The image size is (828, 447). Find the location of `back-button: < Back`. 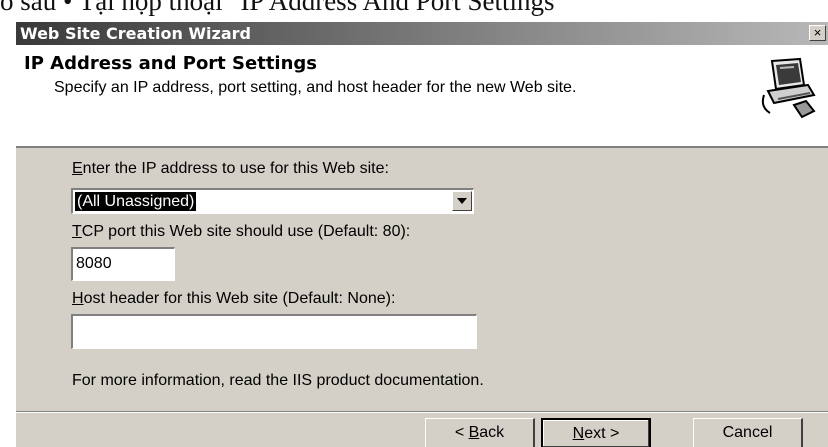

back-button: < Back is located at coordinates (480, 432).